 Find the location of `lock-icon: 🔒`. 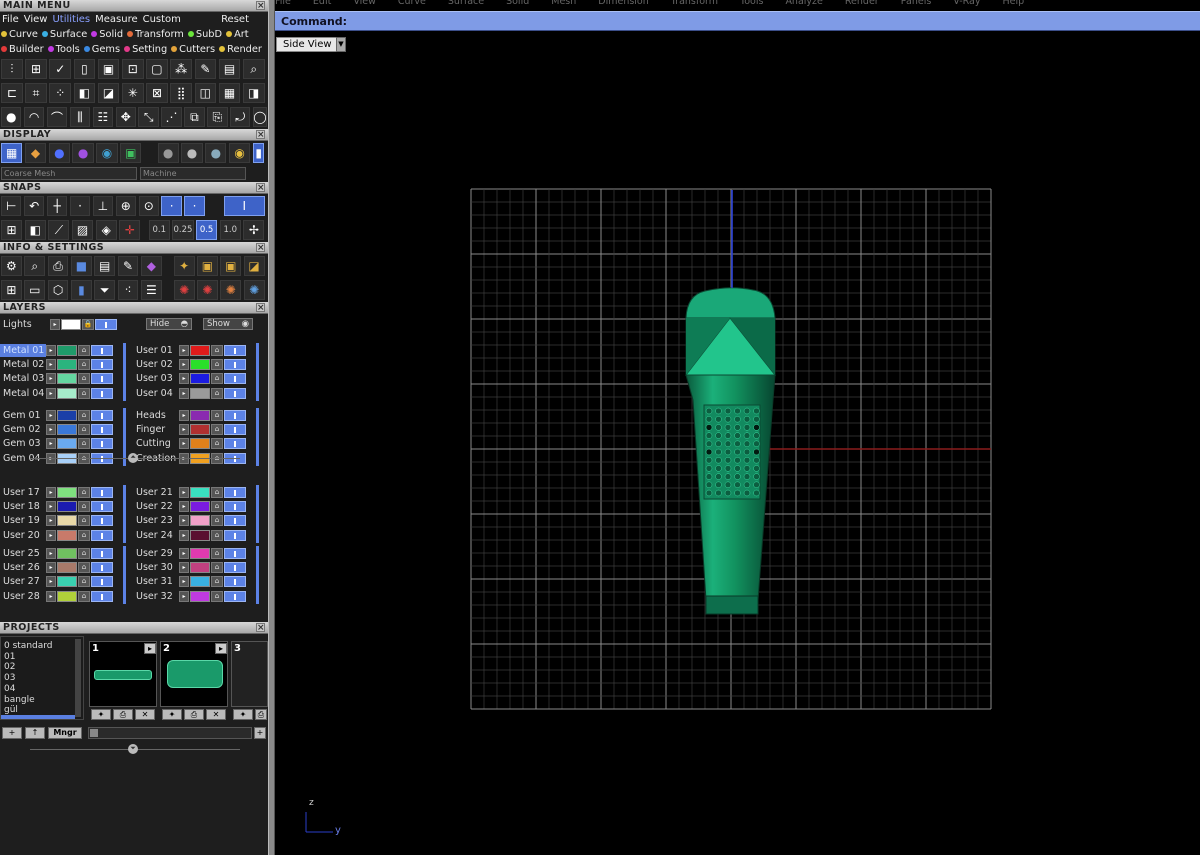

lock-icon: 🔒 is located at coordinates (88, 324).